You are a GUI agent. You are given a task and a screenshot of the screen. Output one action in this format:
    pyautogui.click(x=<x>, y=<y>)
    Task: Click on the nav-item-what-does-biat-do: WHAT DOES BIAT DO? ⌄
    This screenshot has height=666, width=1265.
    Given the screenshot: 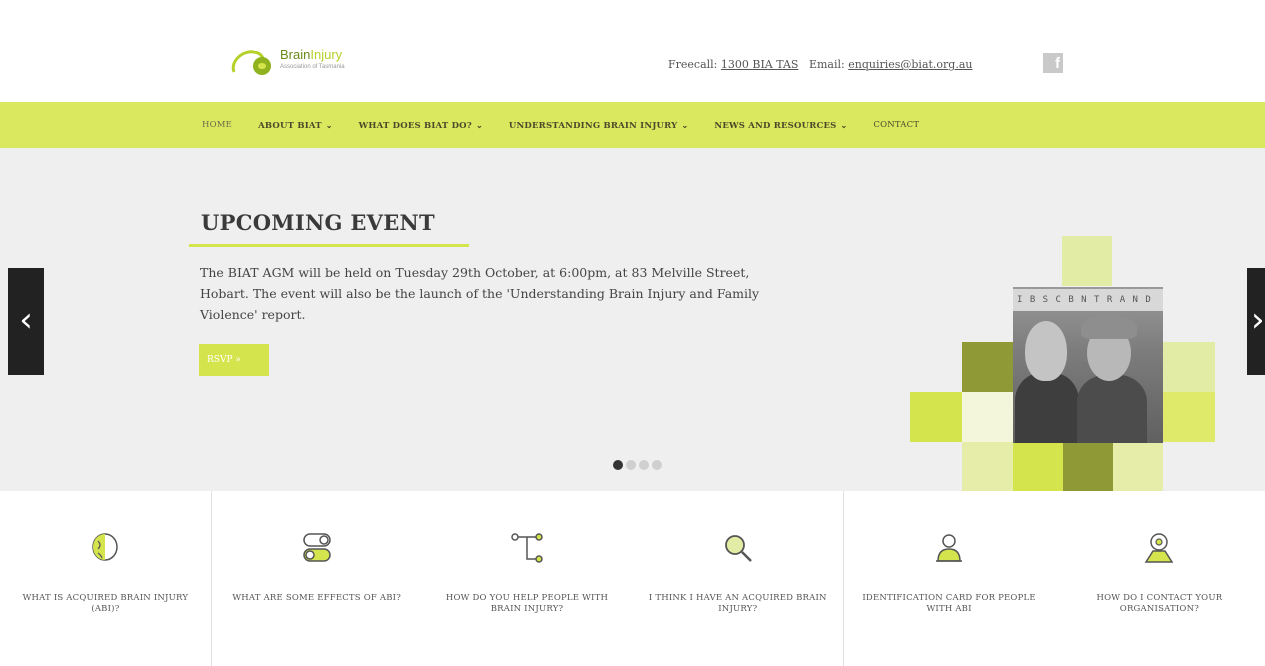 What is the action you would take?
    pyautogui.click(x=421, y=125)
    